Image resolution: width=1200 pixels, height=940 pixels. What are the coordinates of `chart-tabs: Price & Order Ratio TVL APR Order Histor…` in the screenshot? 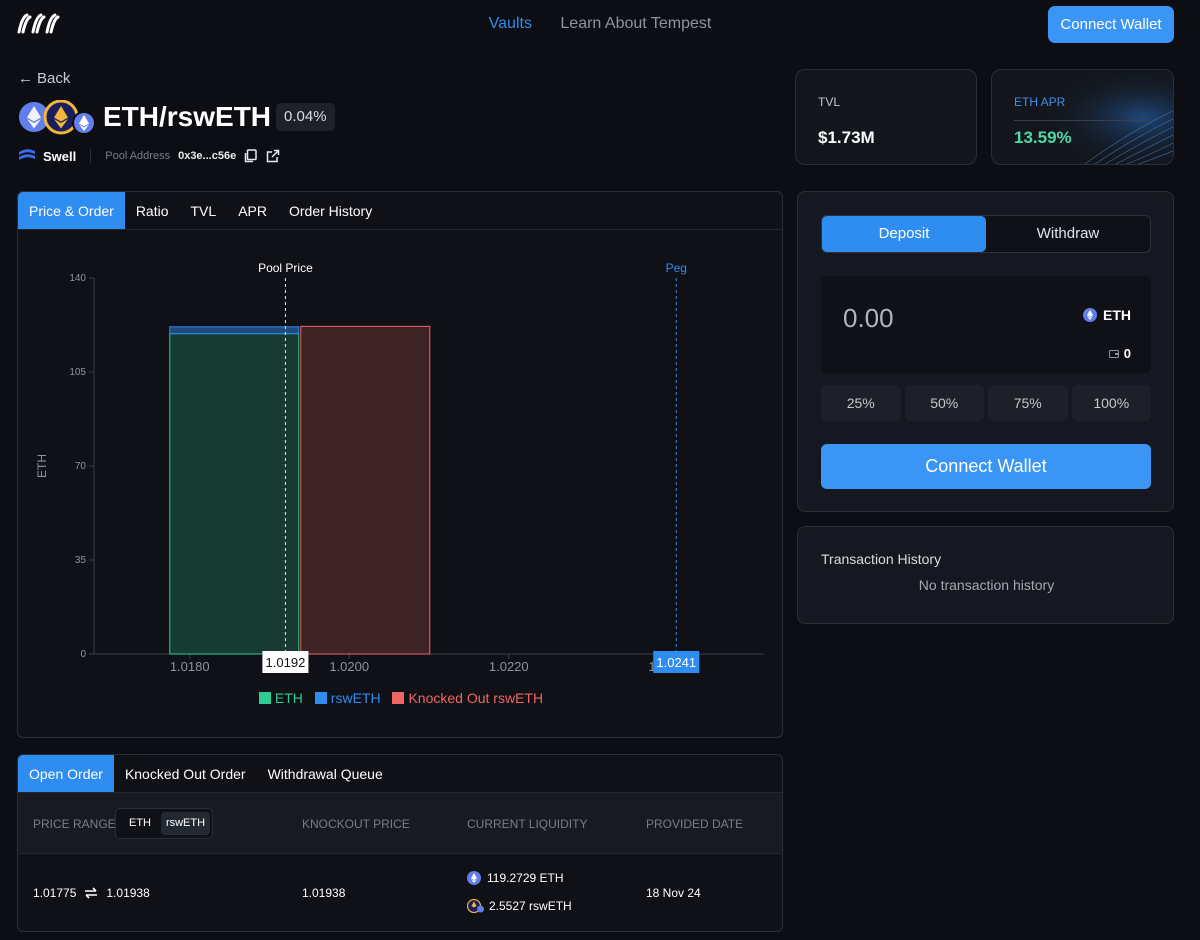 It's located at (400, 211).